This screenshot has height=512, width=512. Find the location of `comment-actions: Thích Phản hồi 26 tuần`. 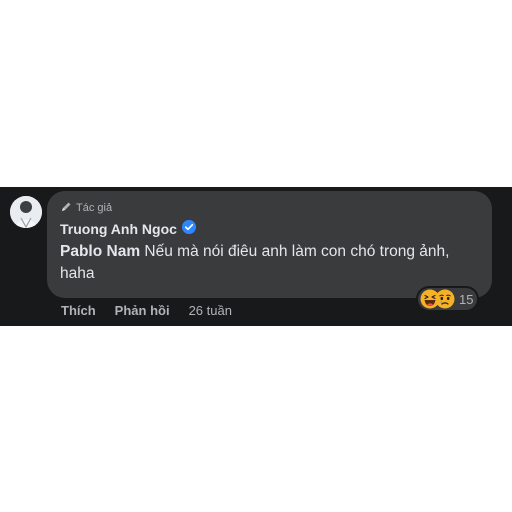

comment-actions: Thích Phản hồi 26 tuần is located at coordinates (146, 310).